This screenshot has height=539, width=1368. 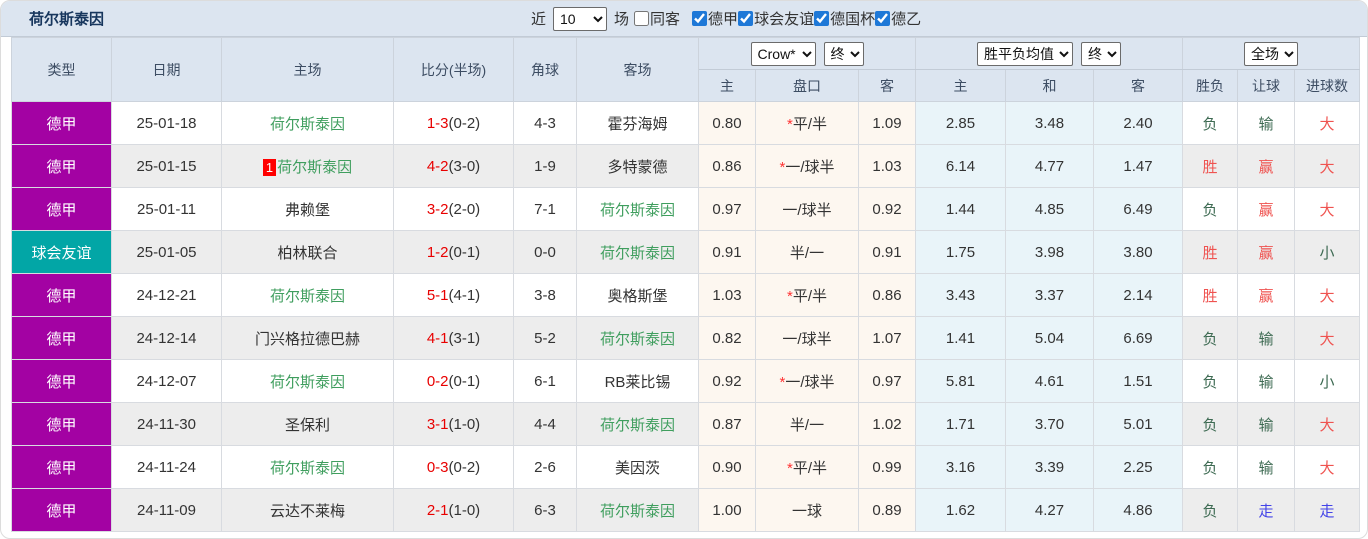 What do you see at coordinates (1050, 85) in the screenshot?
I see `subcol-eu-draw: 和` at bounding box center [1050, 85].